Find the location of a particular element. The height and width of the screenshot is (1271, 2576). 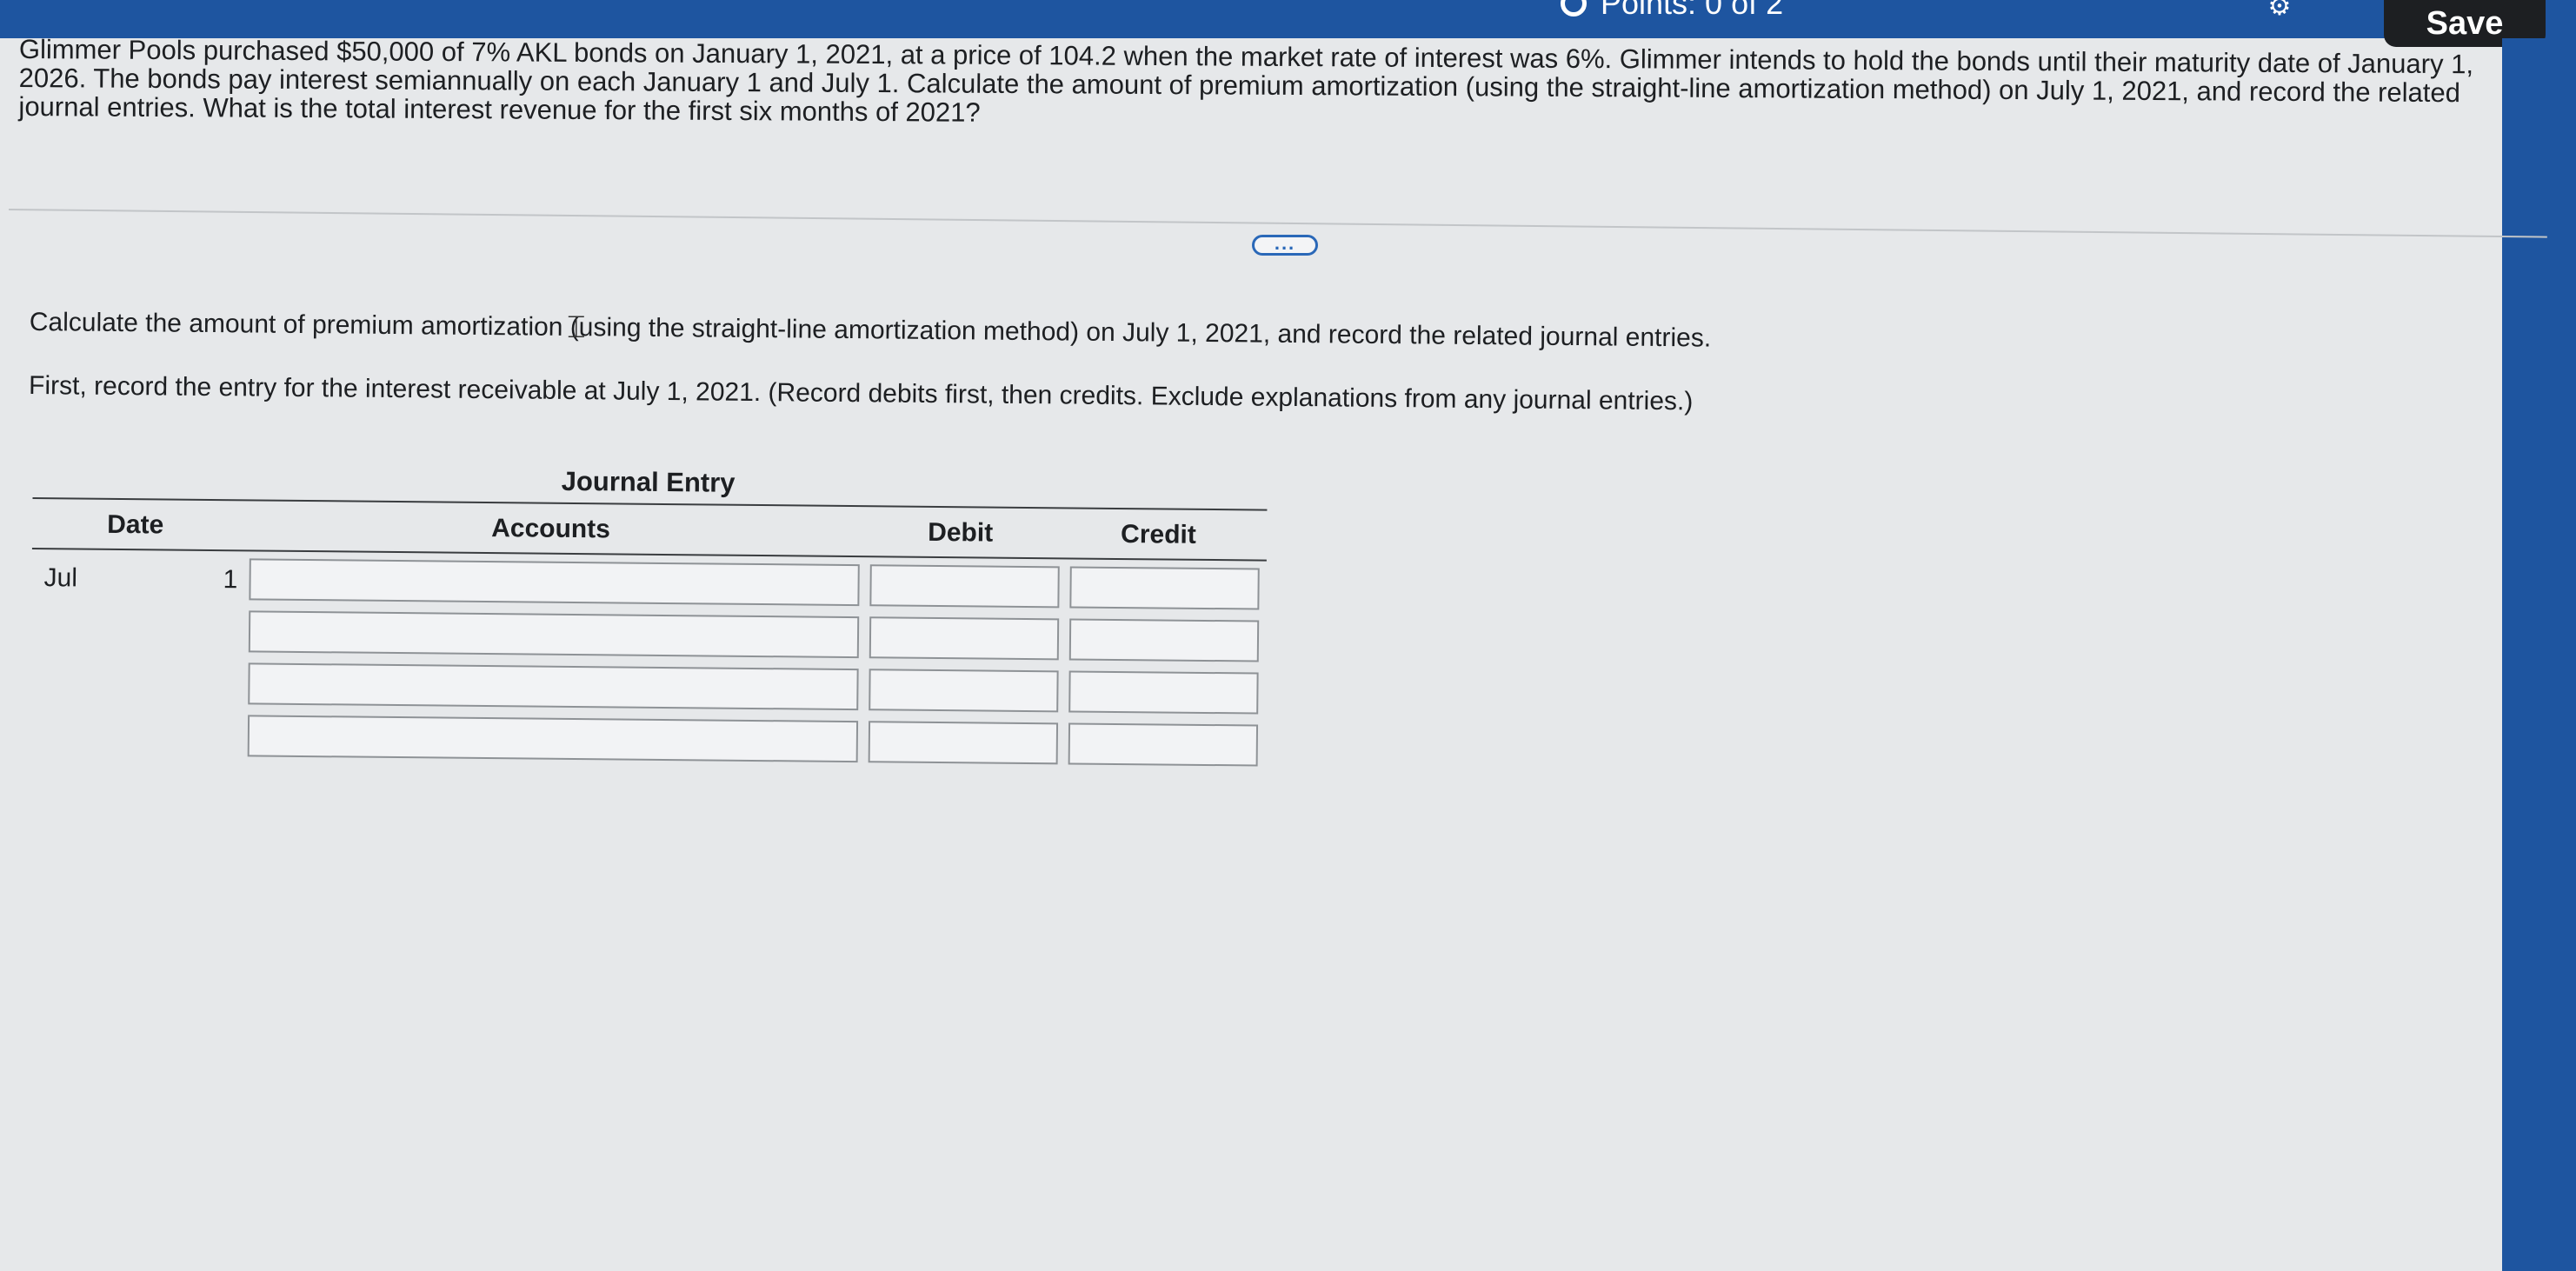

progress-ring-icon is located at coordinates (1574, 8).